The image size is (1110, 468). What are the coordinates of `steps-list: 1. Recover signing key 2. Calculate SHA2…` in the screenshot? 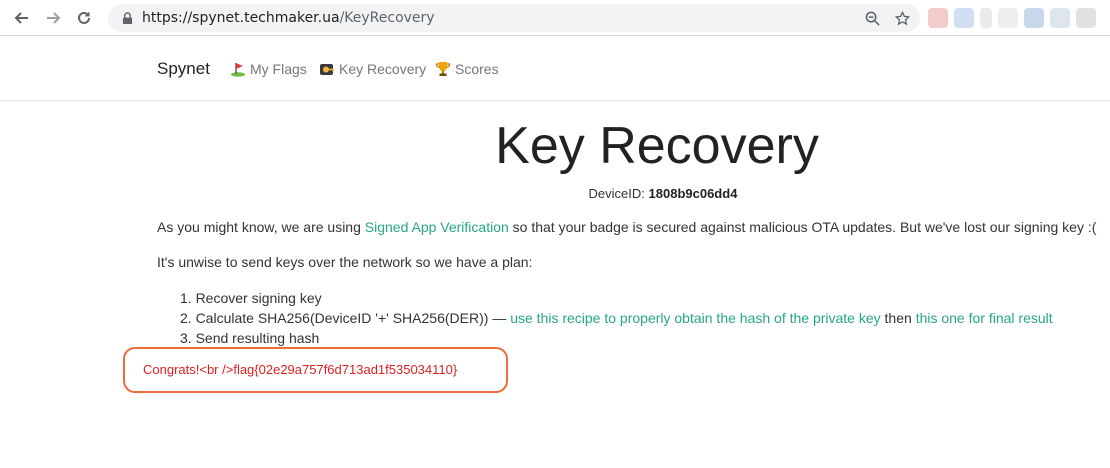 It's located at (616, 318).